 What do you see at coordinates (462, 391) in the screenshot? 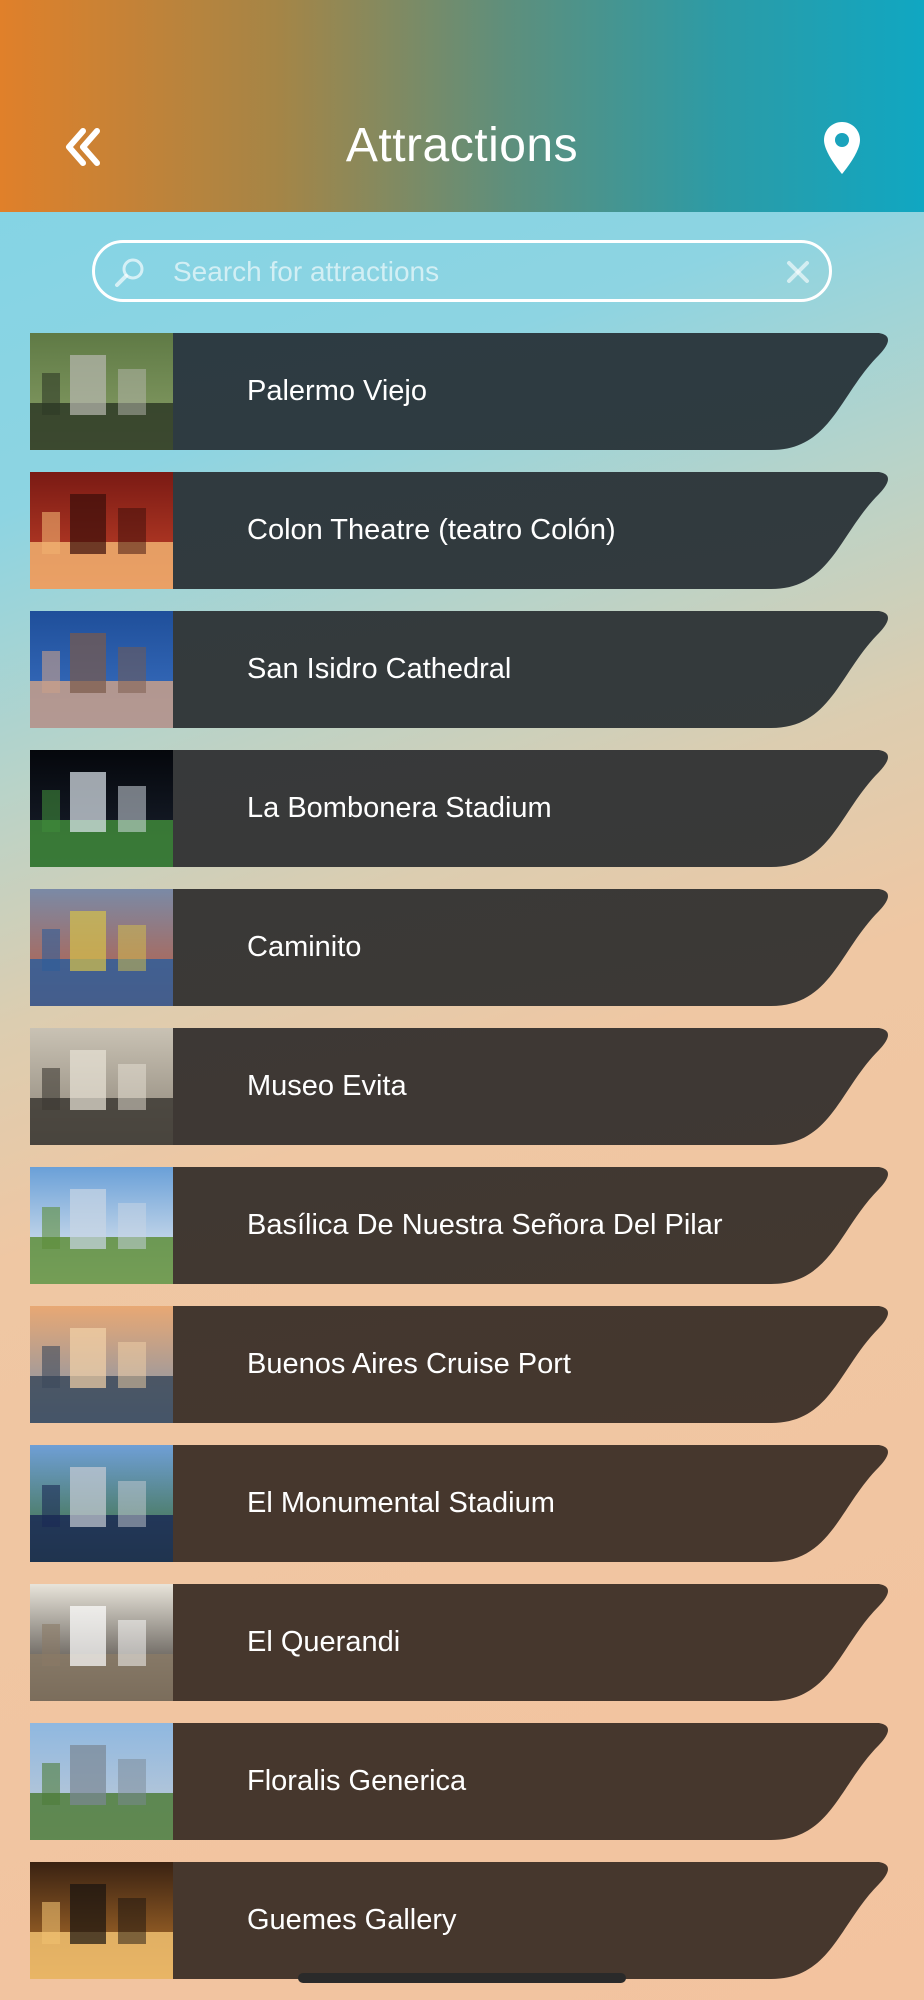
I see `attraction-list-item: Palermo Viejo` at bounding box center [462, 391].